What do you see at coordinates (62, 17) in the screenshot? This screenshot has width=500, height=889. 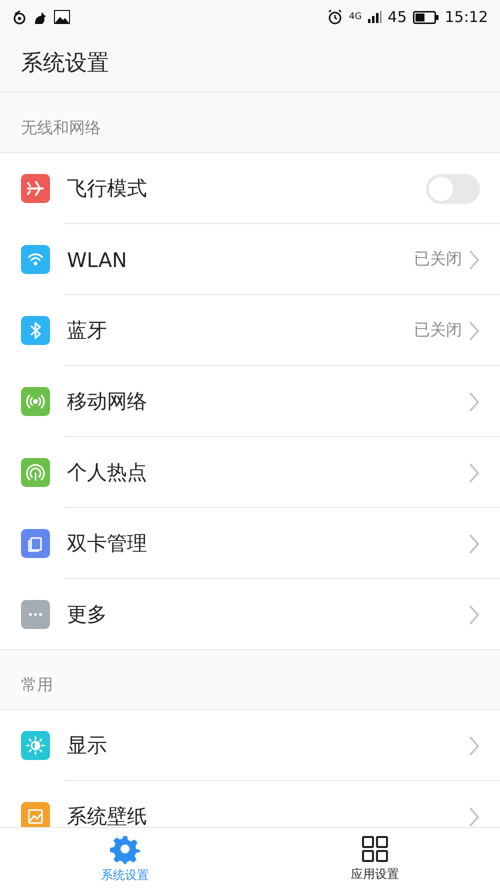 I see `image-icon` at bounding box center [62, 17].